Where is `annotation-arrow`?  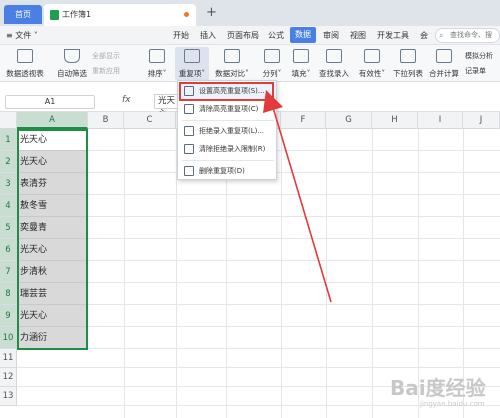
annotation-arrow is located at coordinates (297, 196).